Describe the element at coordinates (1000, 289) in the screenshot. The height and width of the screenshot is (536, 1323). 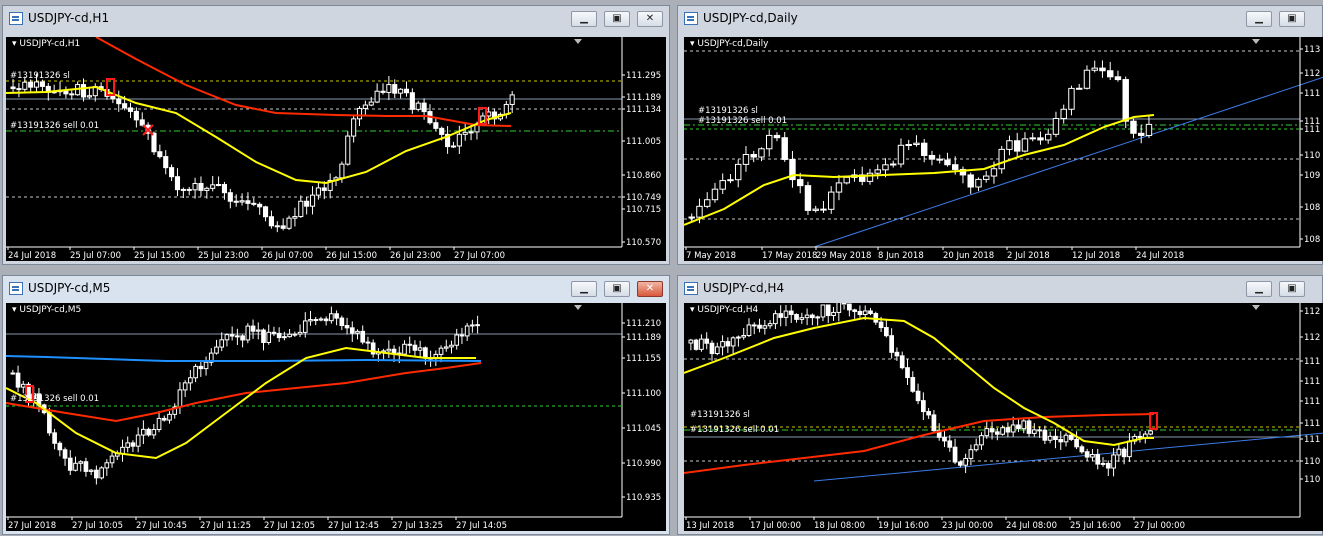
I see `window-titlebar: USDJPY-cd,H4 ▁ ▣` at that location.